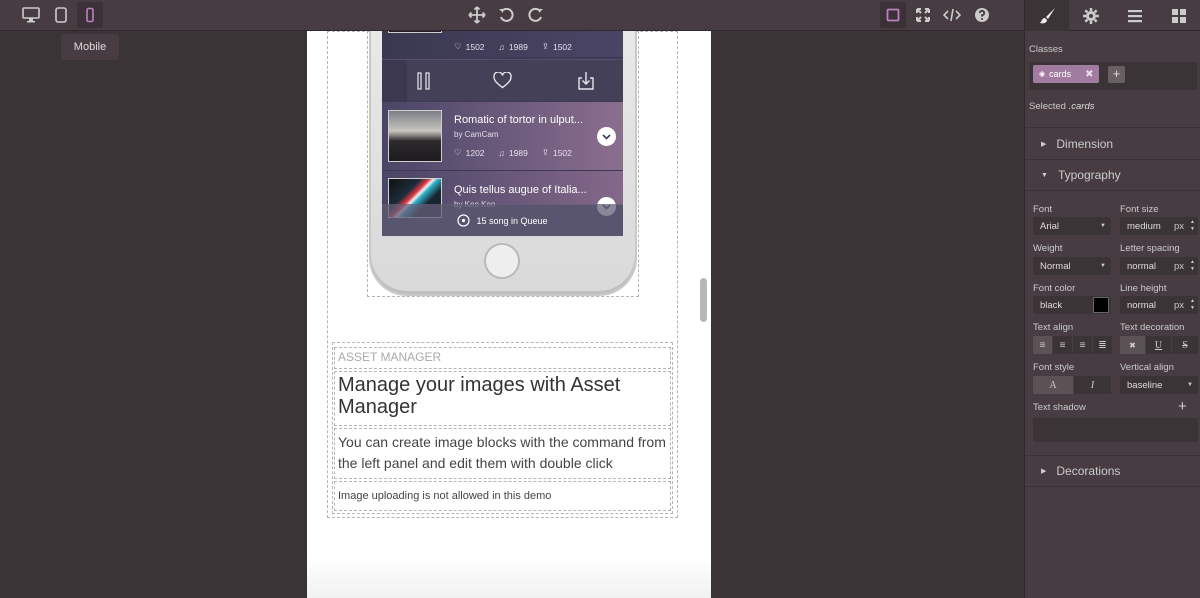 This screenshot has width=1200, height=598. I want to click on strikethrough-button: S, so click(1185, 345).